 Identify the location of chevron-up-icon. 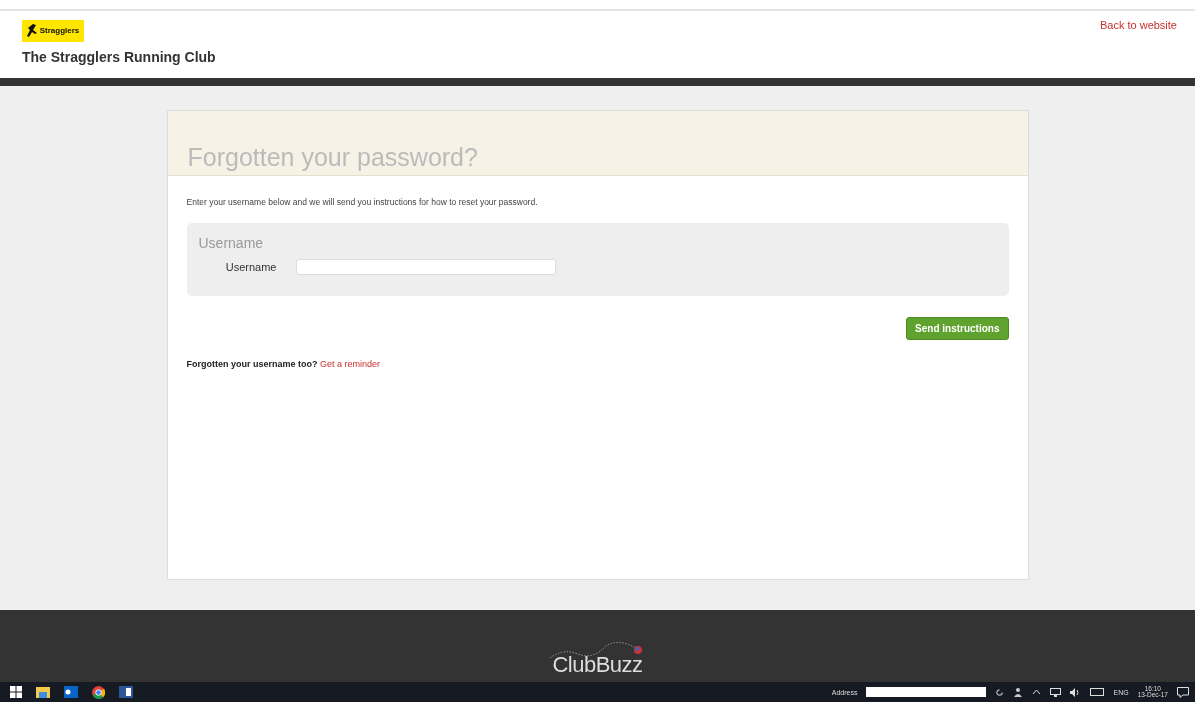
(1037, 692).